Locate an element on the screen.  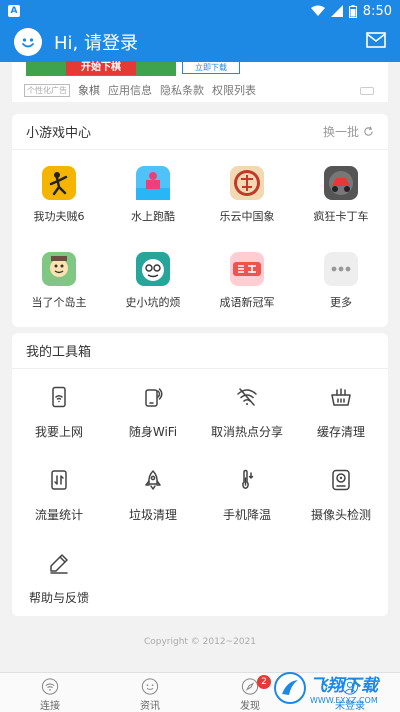
game-item: 更多 is located at coordinates (341, 279).